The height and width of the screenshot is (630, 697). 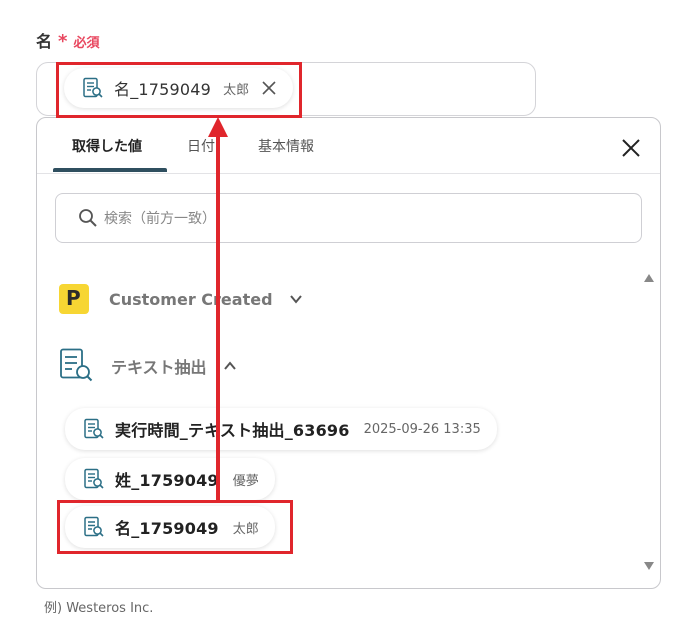 I want to click on search-placeholder: 検索（前方一致）, so click(x=160, y=219).